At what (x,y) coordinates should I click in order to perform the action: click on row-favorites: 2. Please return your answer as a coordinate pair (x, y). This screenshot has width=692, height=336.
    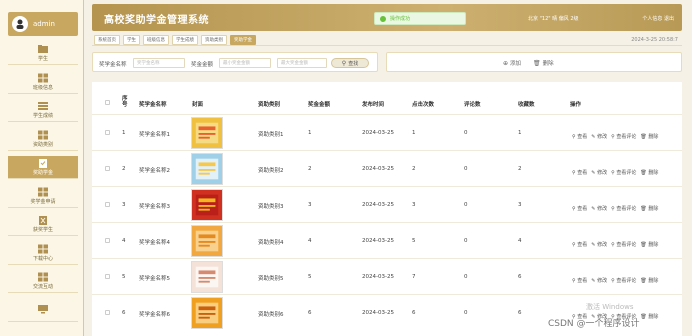
    Looking at the image, I should click on (520, 169).